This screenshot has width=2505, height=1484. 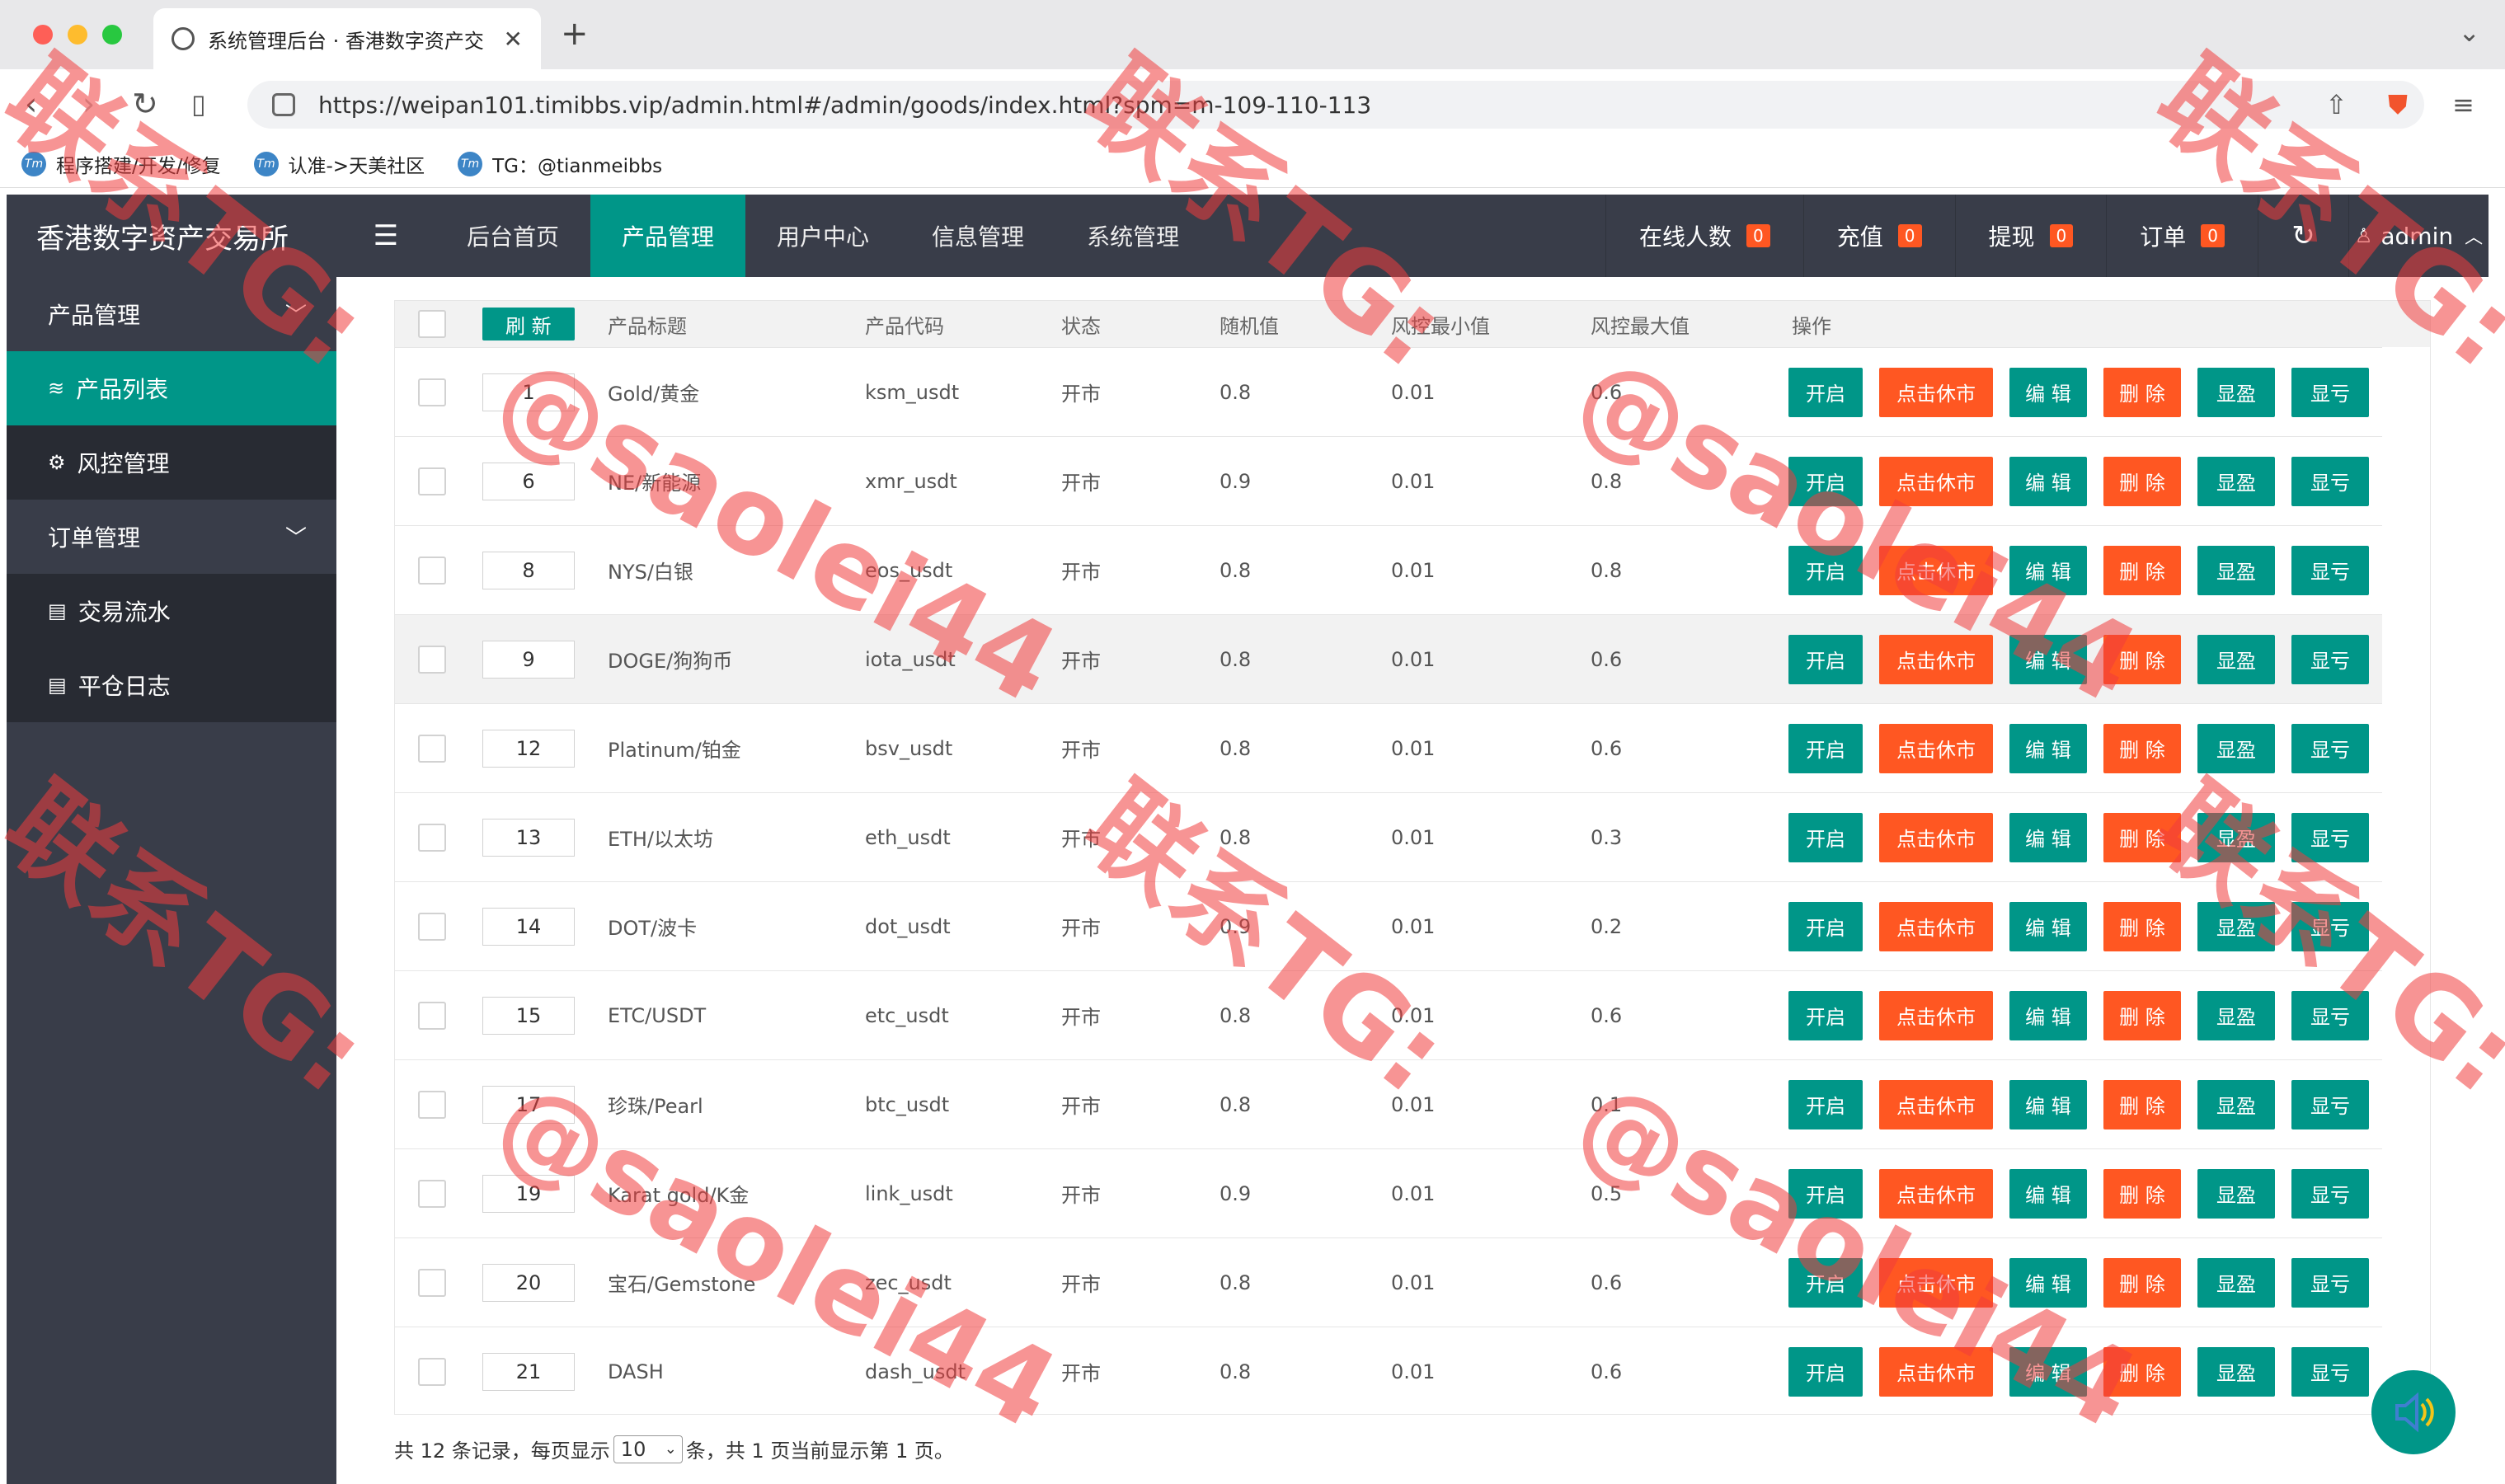 What do you see at coordinates (528, 927) in the screenshot?
I see `sort-order-input: 14` at bounding box center [528, 927].